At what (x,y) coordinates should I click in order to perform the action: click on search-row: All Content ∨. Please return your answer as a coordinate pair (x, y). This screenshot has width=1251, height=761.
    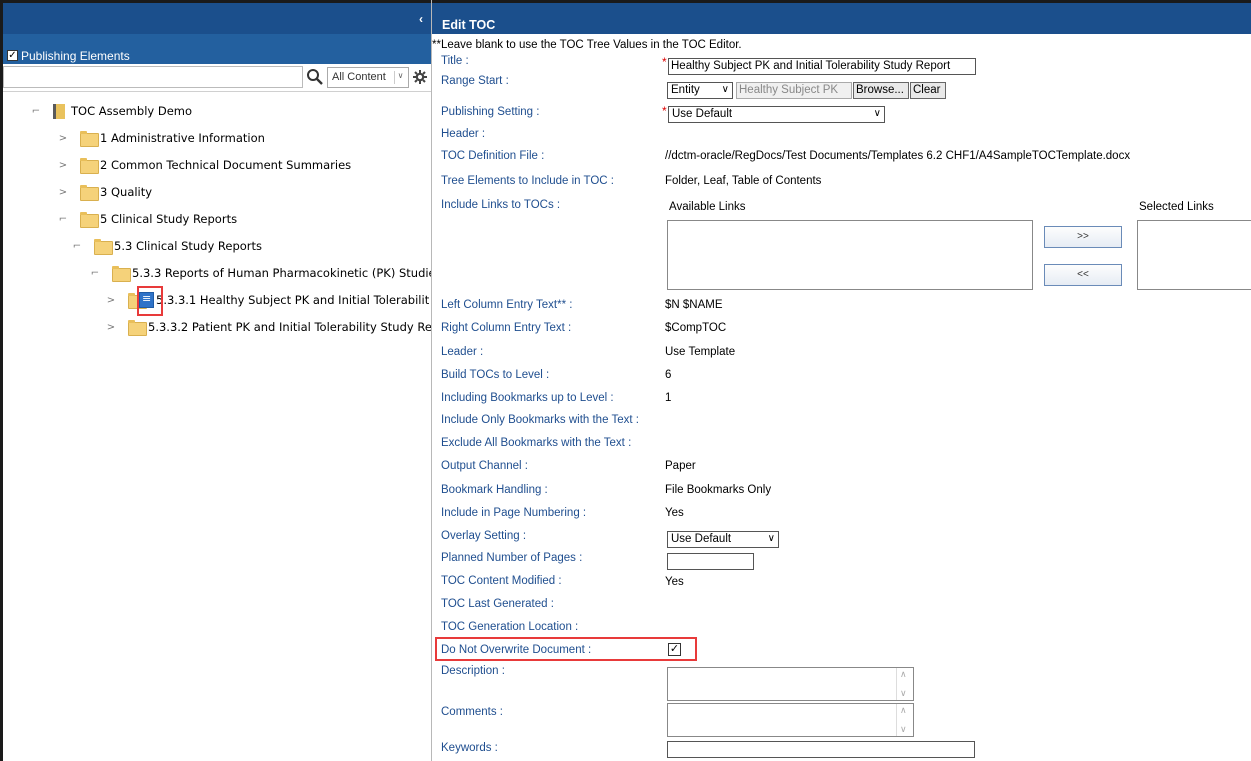
    Looking at the image, I should click on (217, 78).